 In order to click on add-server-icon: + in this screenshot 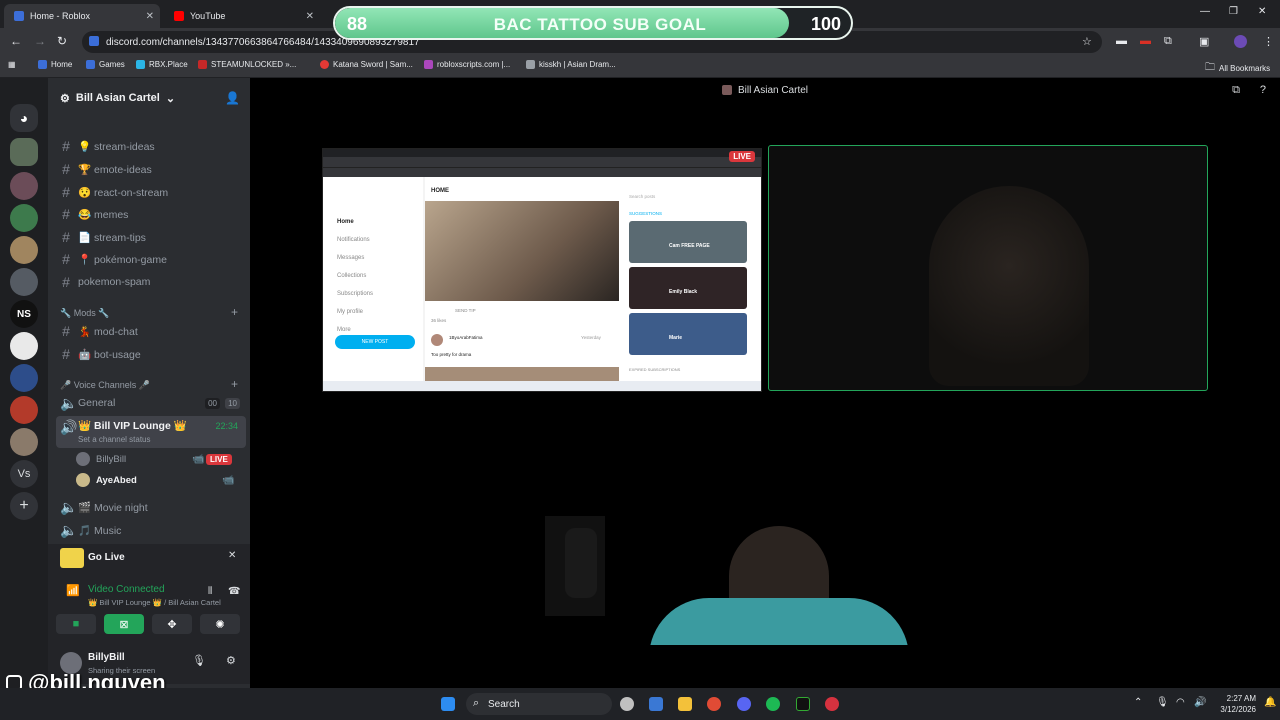, I will do `click(24, 506)`.